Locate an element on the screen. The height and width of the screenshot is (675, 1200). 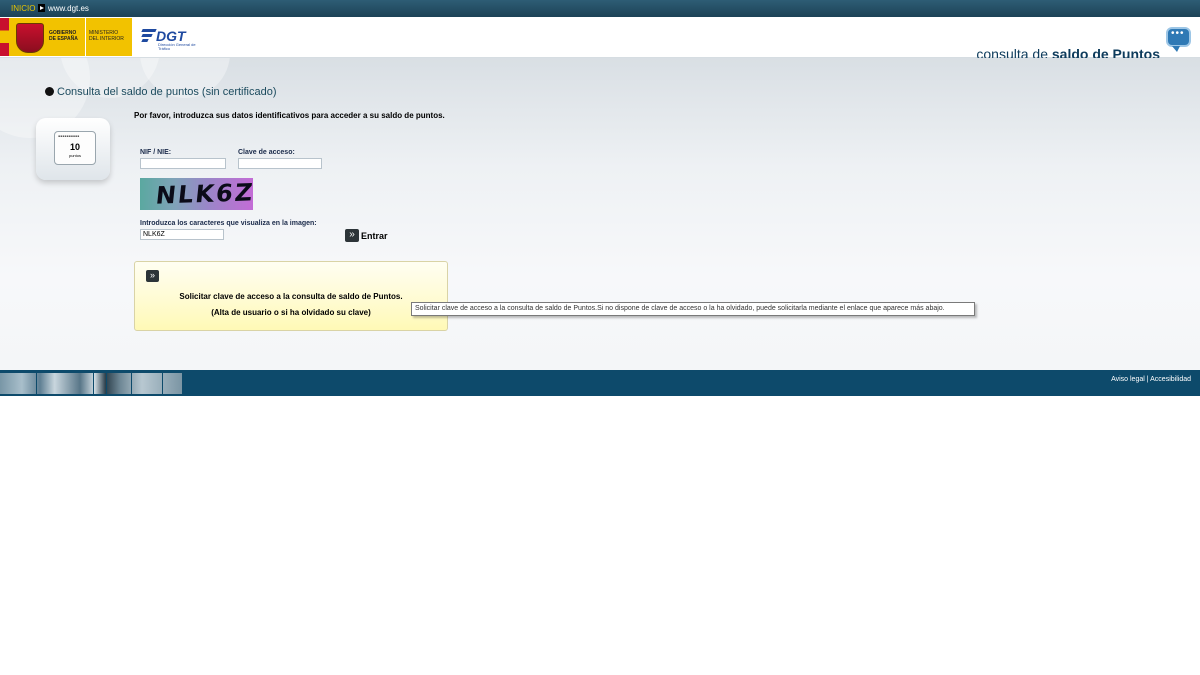
coat-of-arms-icon is located at coordinates (30, 38).